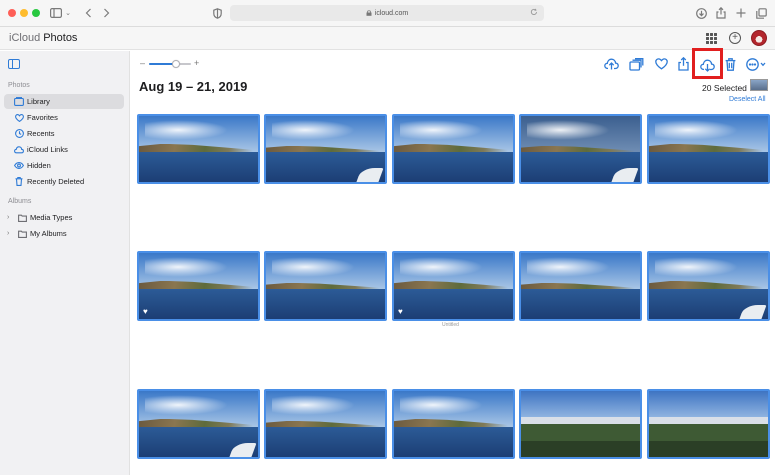 The image size is (775, 475). I want to click on url-text: icloud.com, so click(391, 13).